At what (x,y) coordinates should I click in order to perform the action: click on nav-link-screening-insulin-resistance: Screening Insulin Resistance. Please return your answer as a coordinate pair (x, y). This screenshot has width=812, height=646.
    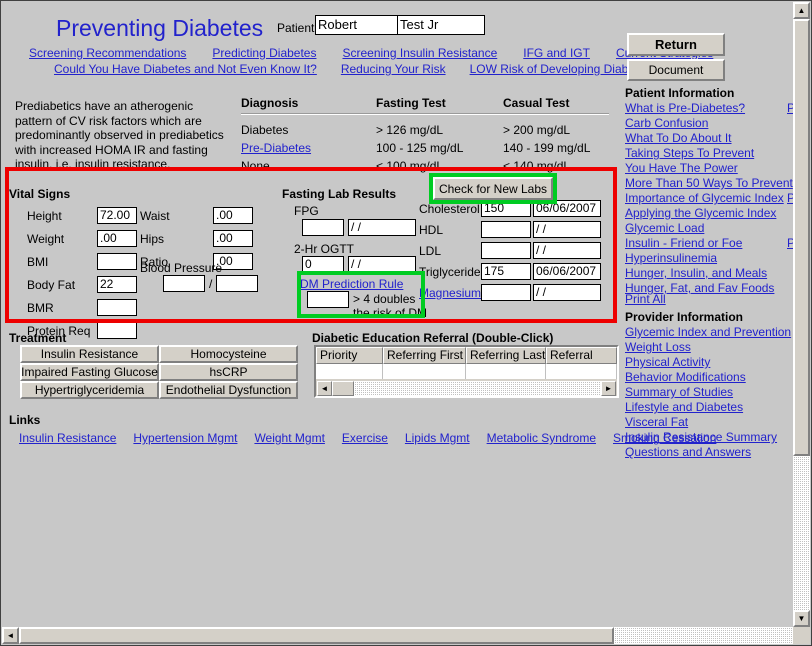
    Looking at the image, I should click on (419, 53).